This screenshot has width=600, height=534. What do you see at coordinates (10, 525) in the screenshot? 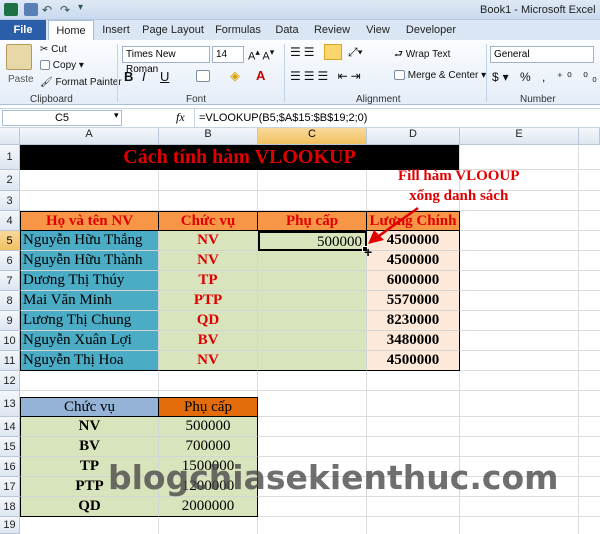
I see `row-header: 19` at bounding box center [10, 525].